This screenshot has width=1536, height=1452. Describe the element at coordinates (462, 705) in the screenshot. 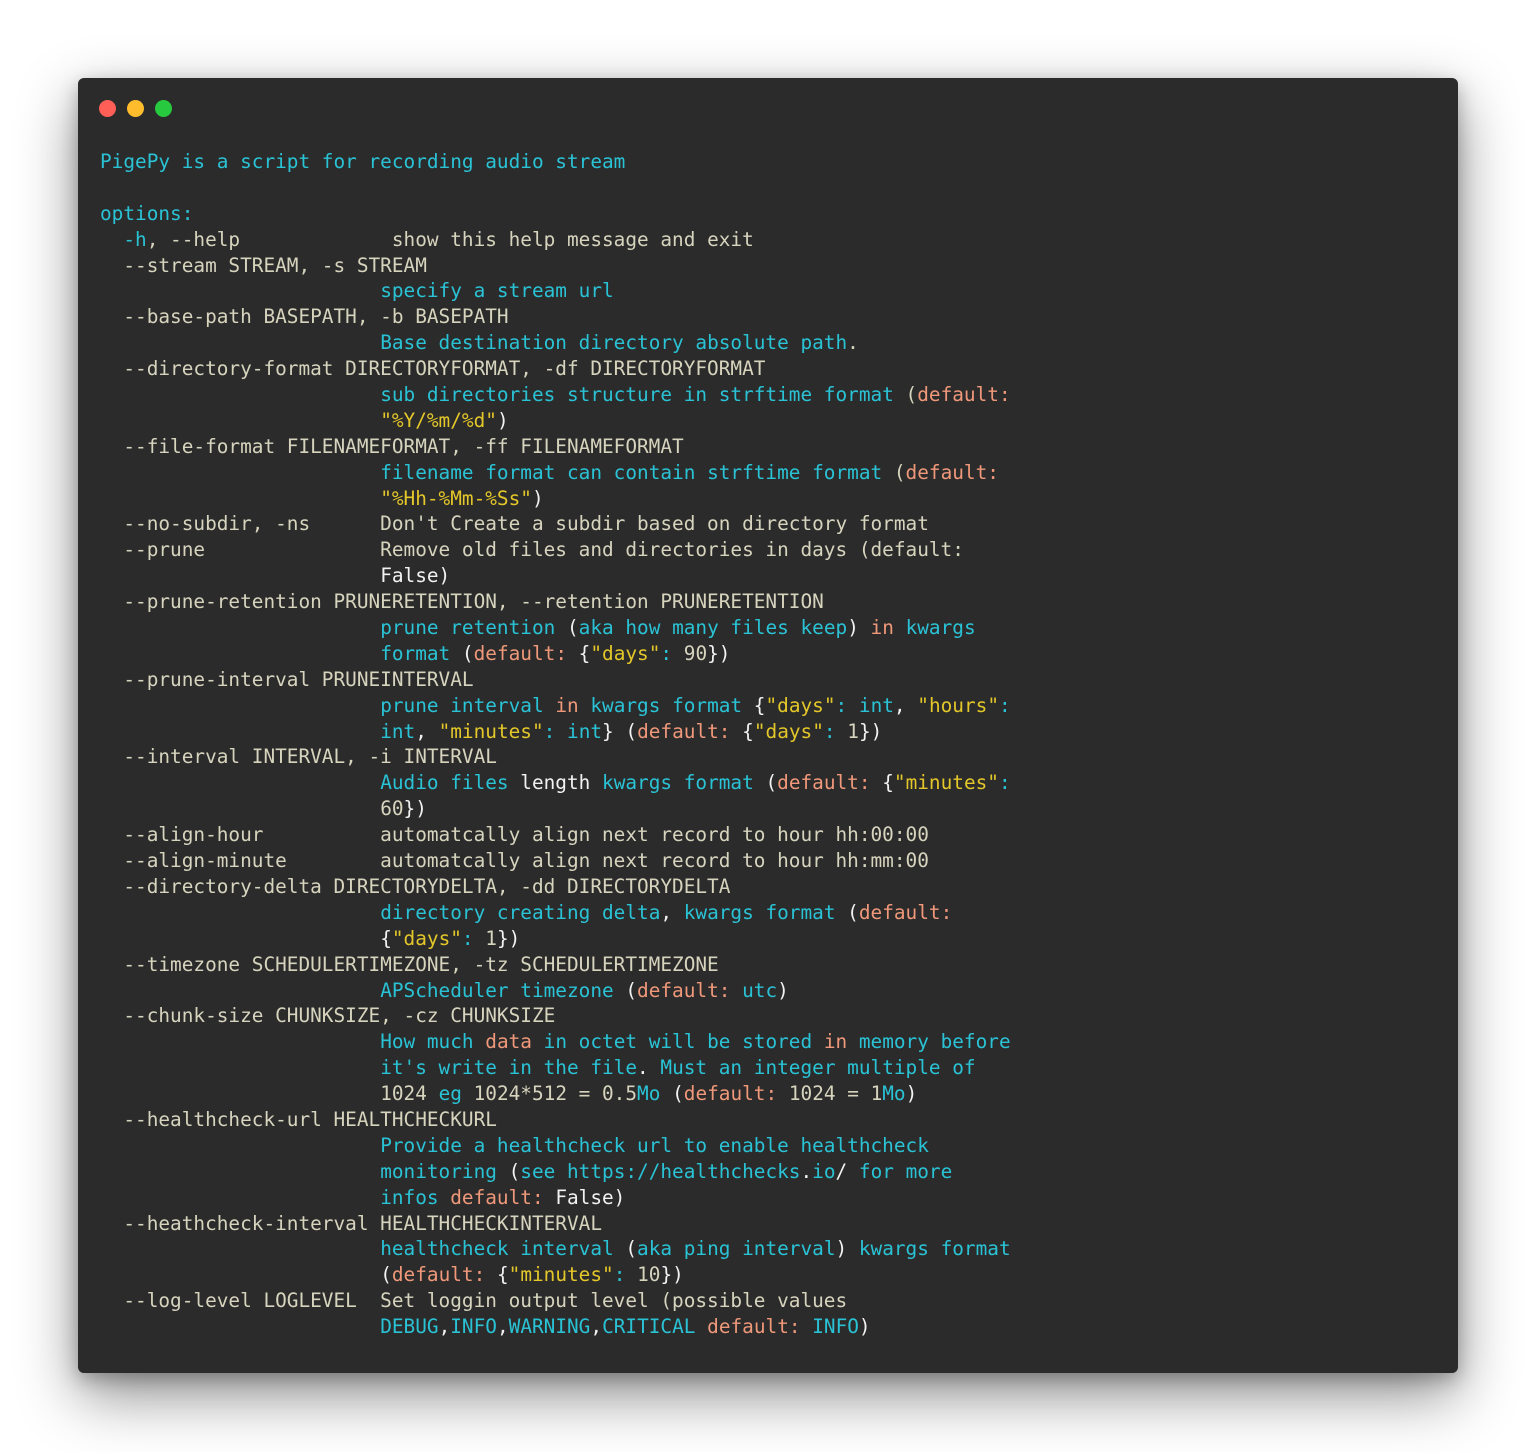

I see `terminal-text: prune interval` at that location.